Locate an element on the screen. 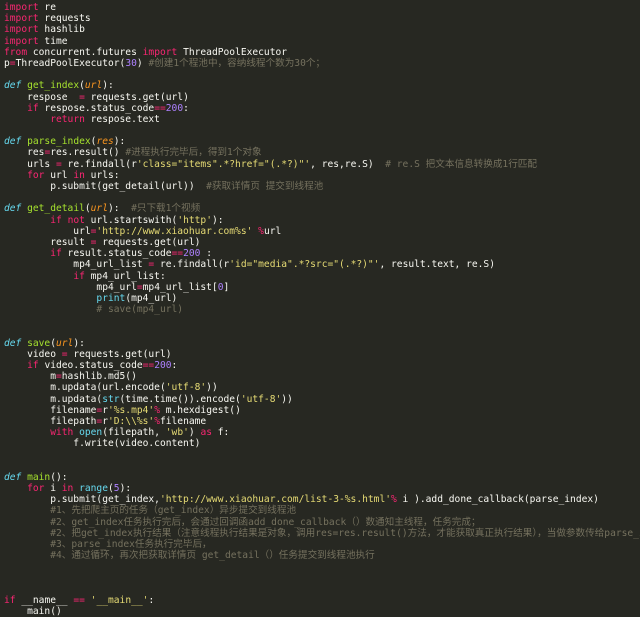 This screenshot has width=640, height=617. code-line: result = requests.get(url) is located at coordinates (320, 242).